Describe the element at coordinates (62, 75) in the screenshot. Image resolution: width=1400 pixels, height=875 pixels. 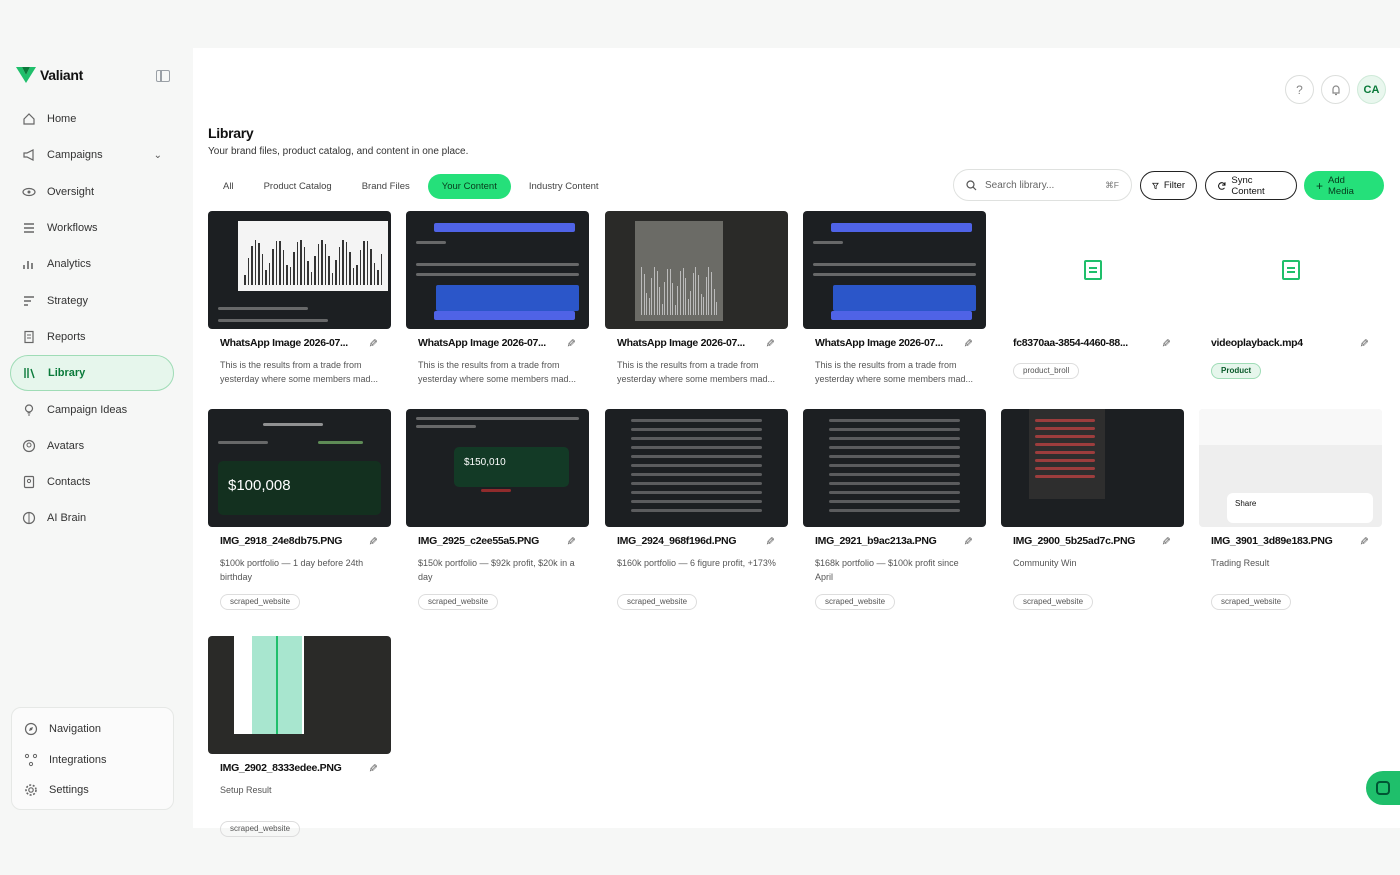
I see `brand-name: Valiant` at that location.